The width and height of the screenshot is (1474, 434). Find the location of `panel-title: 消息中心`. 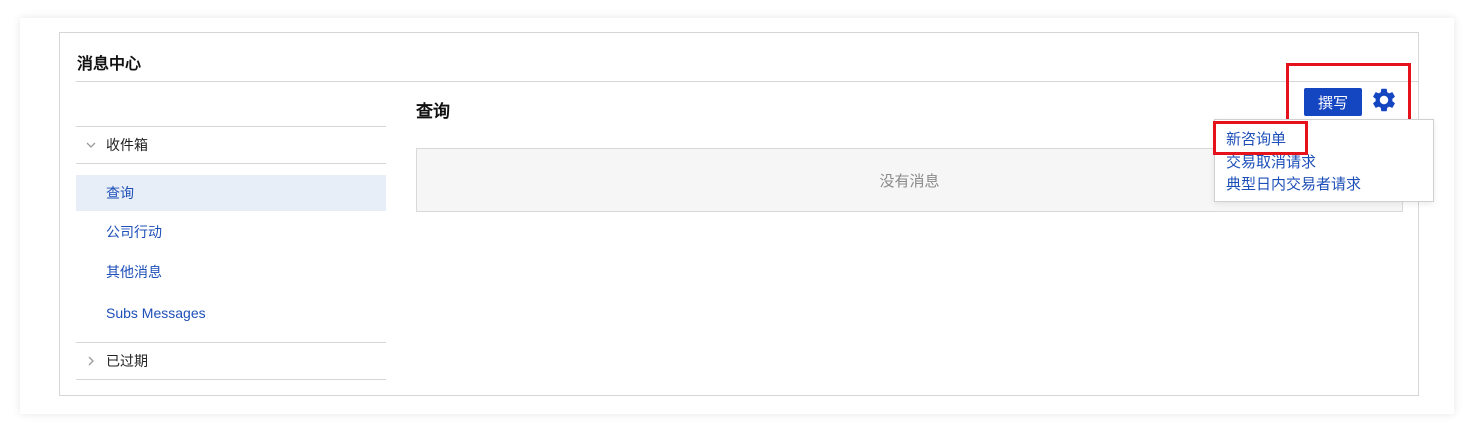

panel-title: 消息中心 is located at coordinates (109, 63).